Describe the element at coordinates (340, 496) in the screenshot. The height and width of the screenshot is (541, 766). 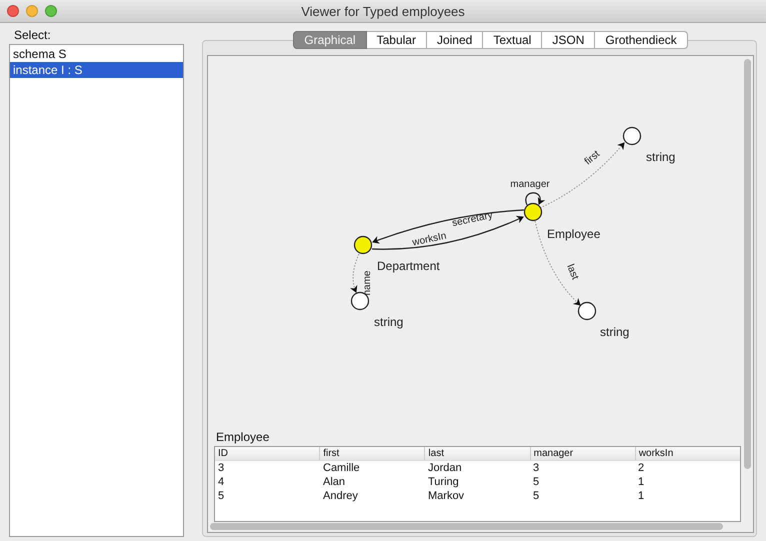
I see `table-cell-text: Andrey` at that location.